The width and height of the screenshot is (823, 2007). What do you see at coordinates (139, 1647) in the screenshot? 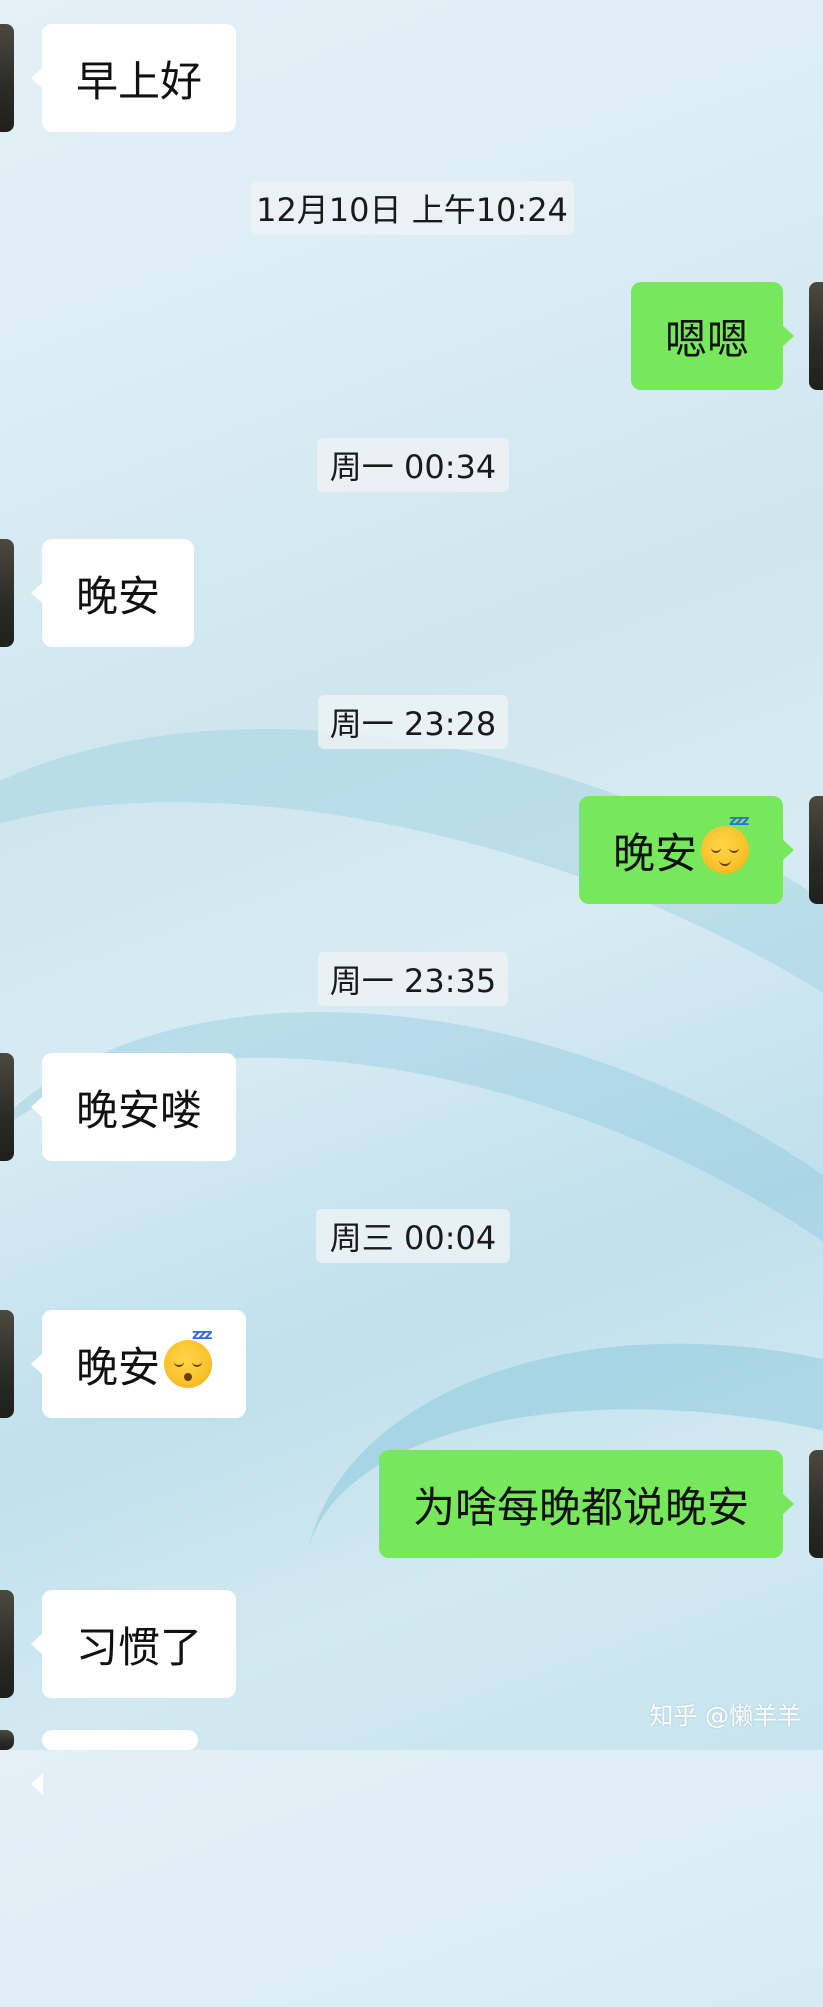
I see `message-text: 习惯了` at bounding box center [139, 1647].